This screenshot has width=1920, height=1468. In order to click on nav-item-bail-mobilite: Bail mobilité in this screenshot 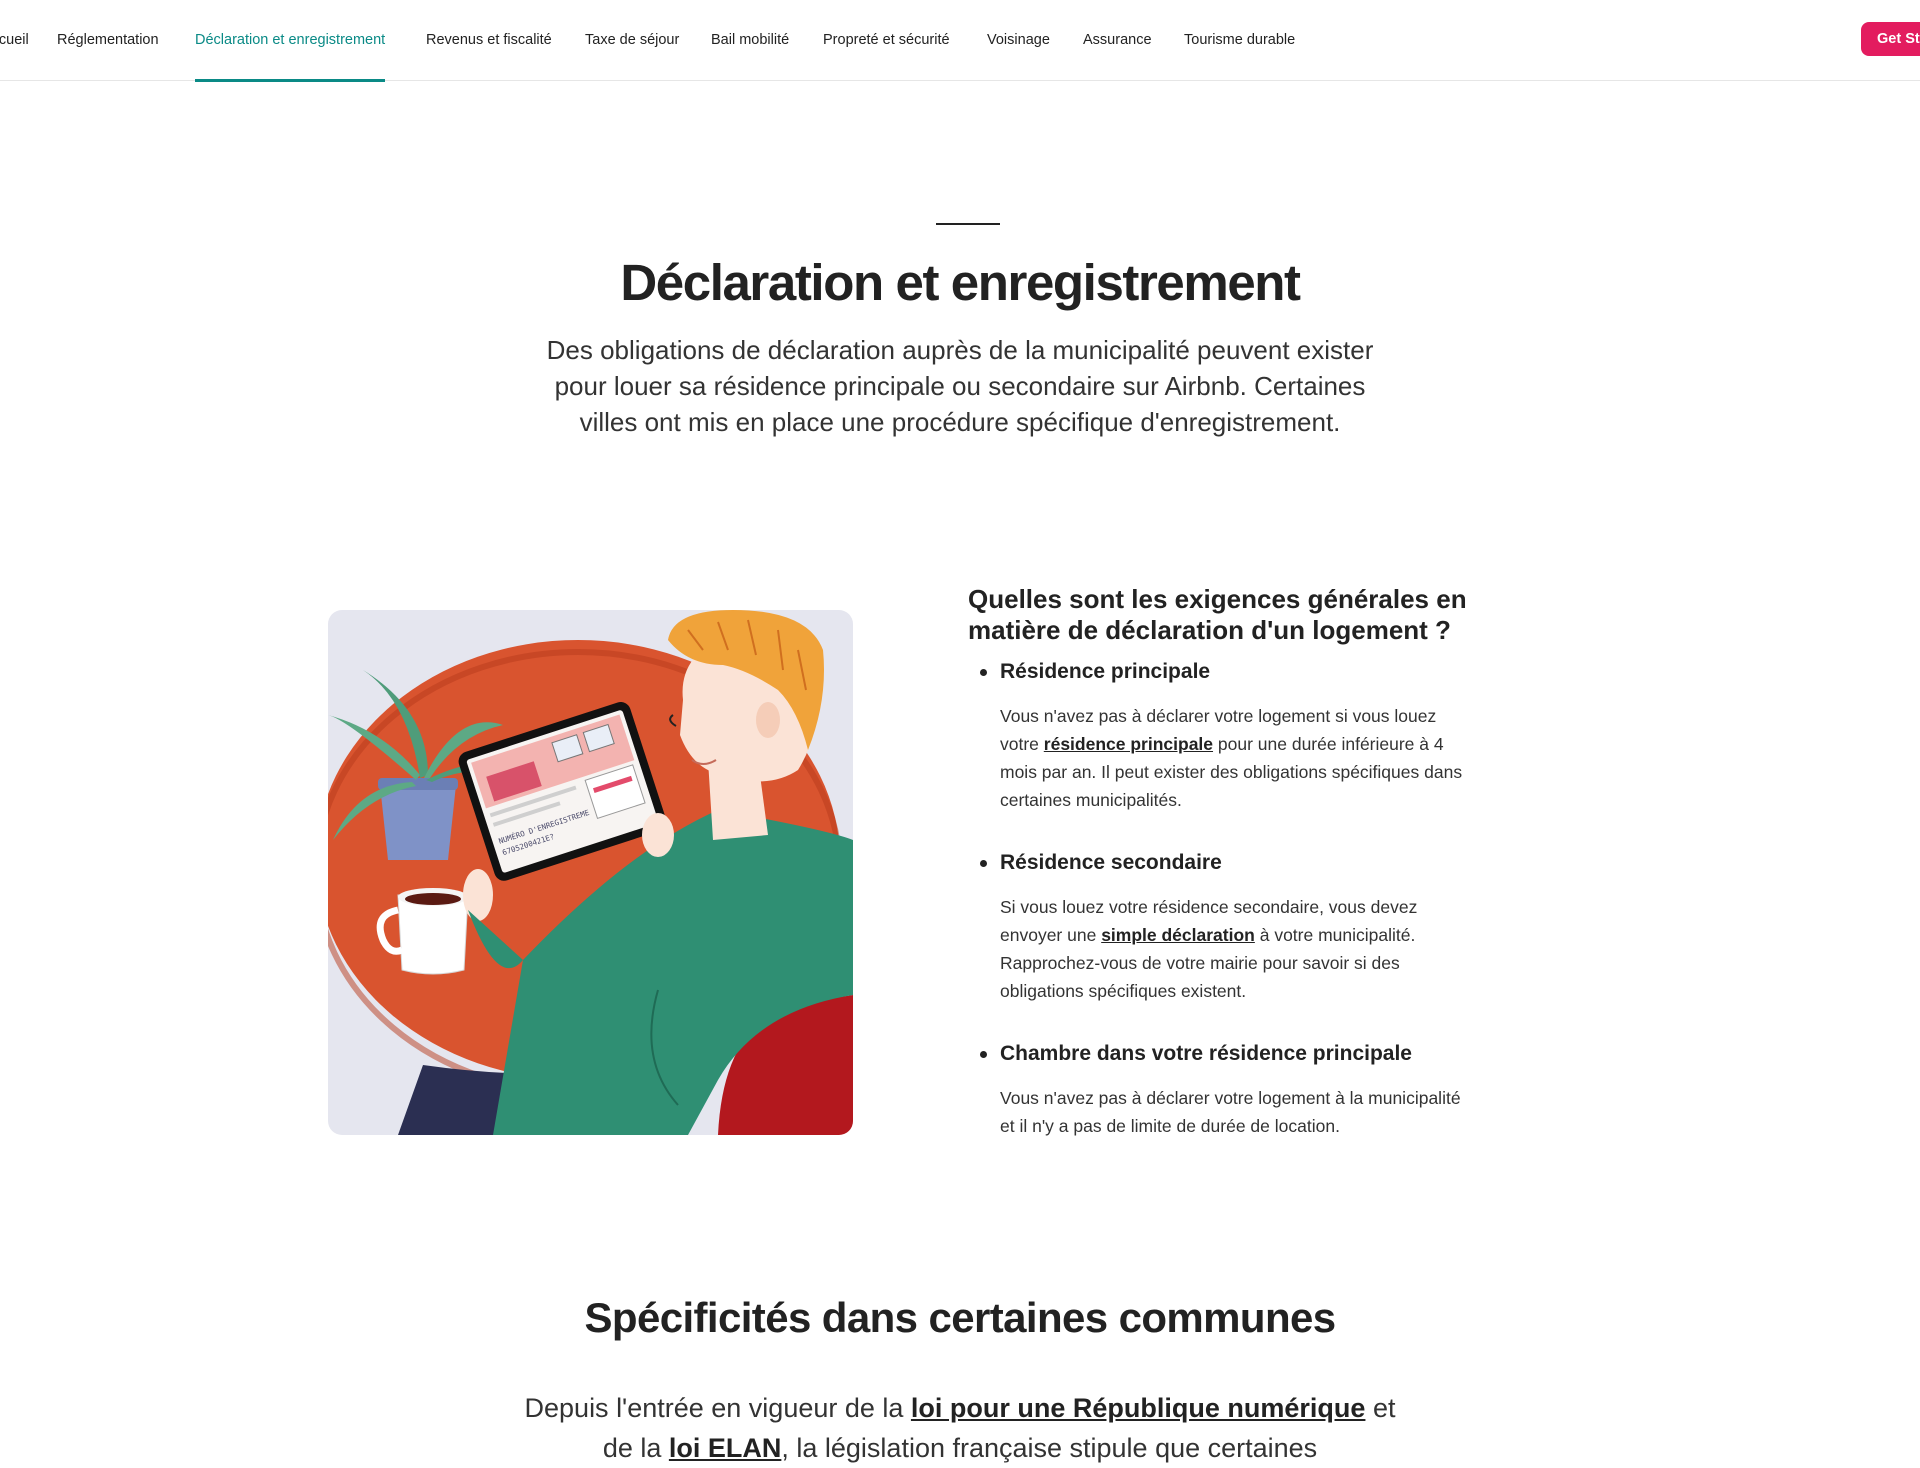, I will do `click(750, 40)`.